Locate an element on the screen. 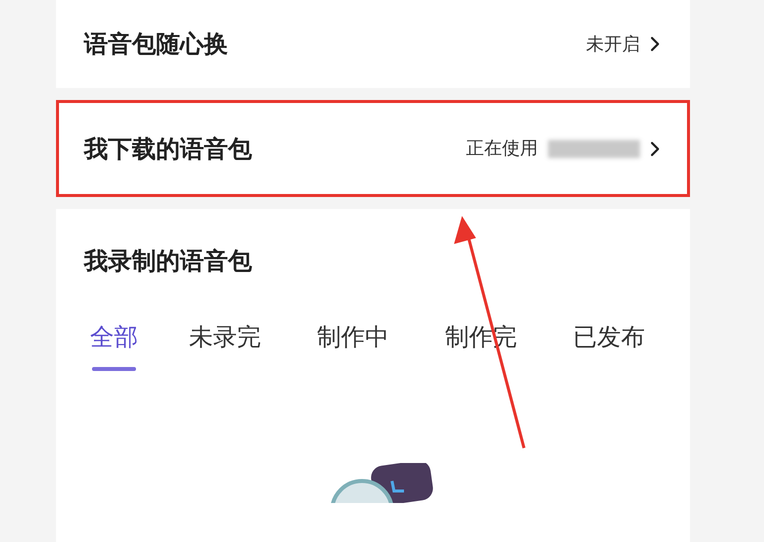  settings-row: 我下载的语音包 正在使用 is located at coordinates (373, 148).